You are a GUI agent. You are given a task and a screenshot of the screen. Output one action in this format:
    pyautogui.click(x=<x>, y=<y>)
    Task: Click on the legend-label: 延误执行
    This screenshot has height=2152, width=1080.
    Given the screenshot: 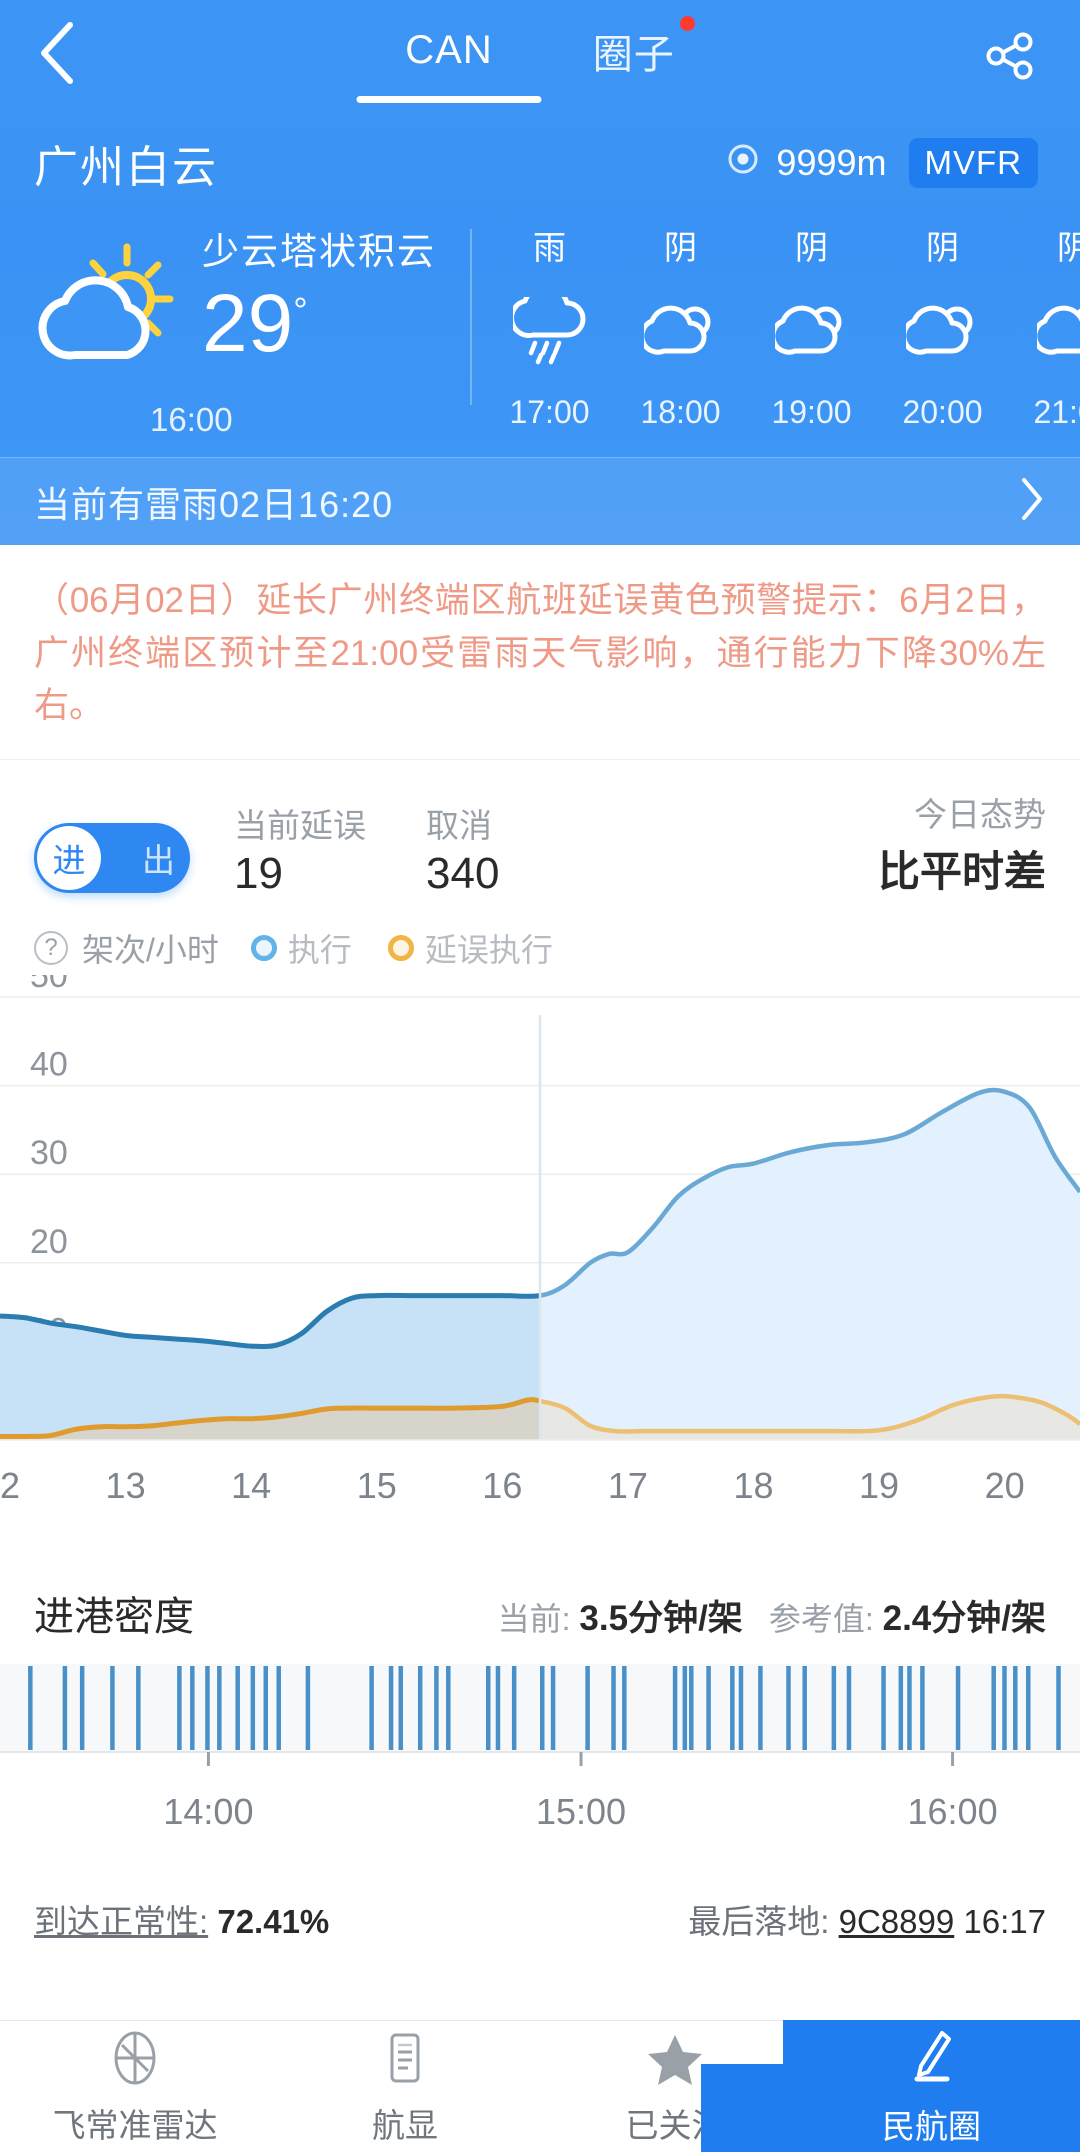 What is the action you would take?
    pyautogui.click(x=488, y=949)
    